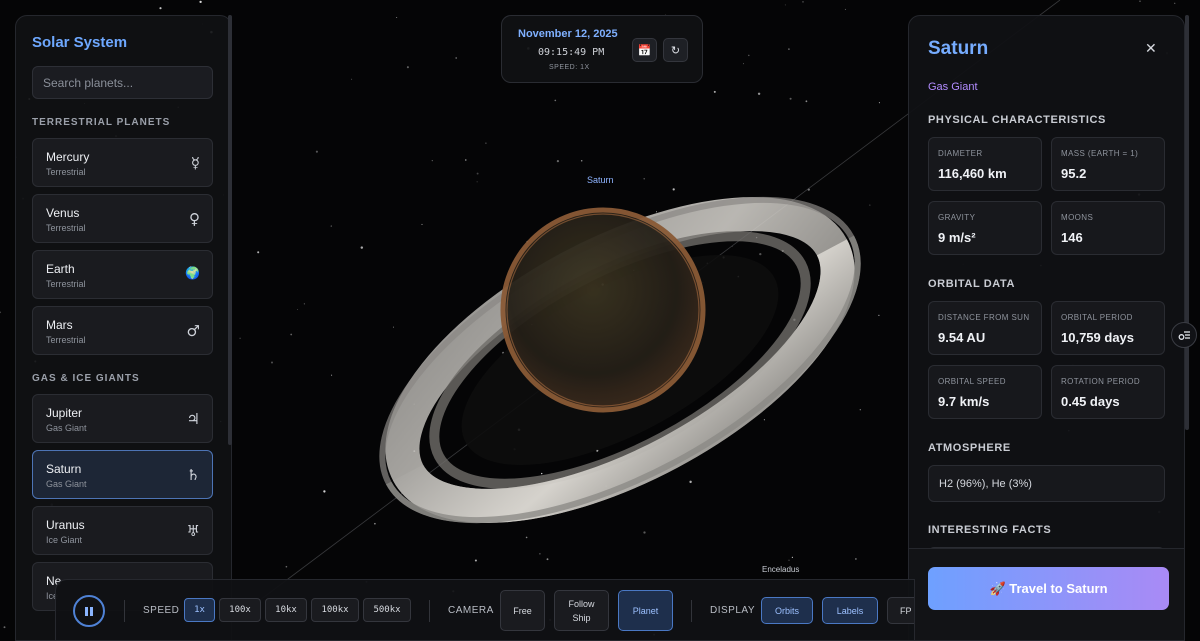 This screenshot has height=641, width=1200. I want to click on stat-value: 95.2, so click(1074, 173).